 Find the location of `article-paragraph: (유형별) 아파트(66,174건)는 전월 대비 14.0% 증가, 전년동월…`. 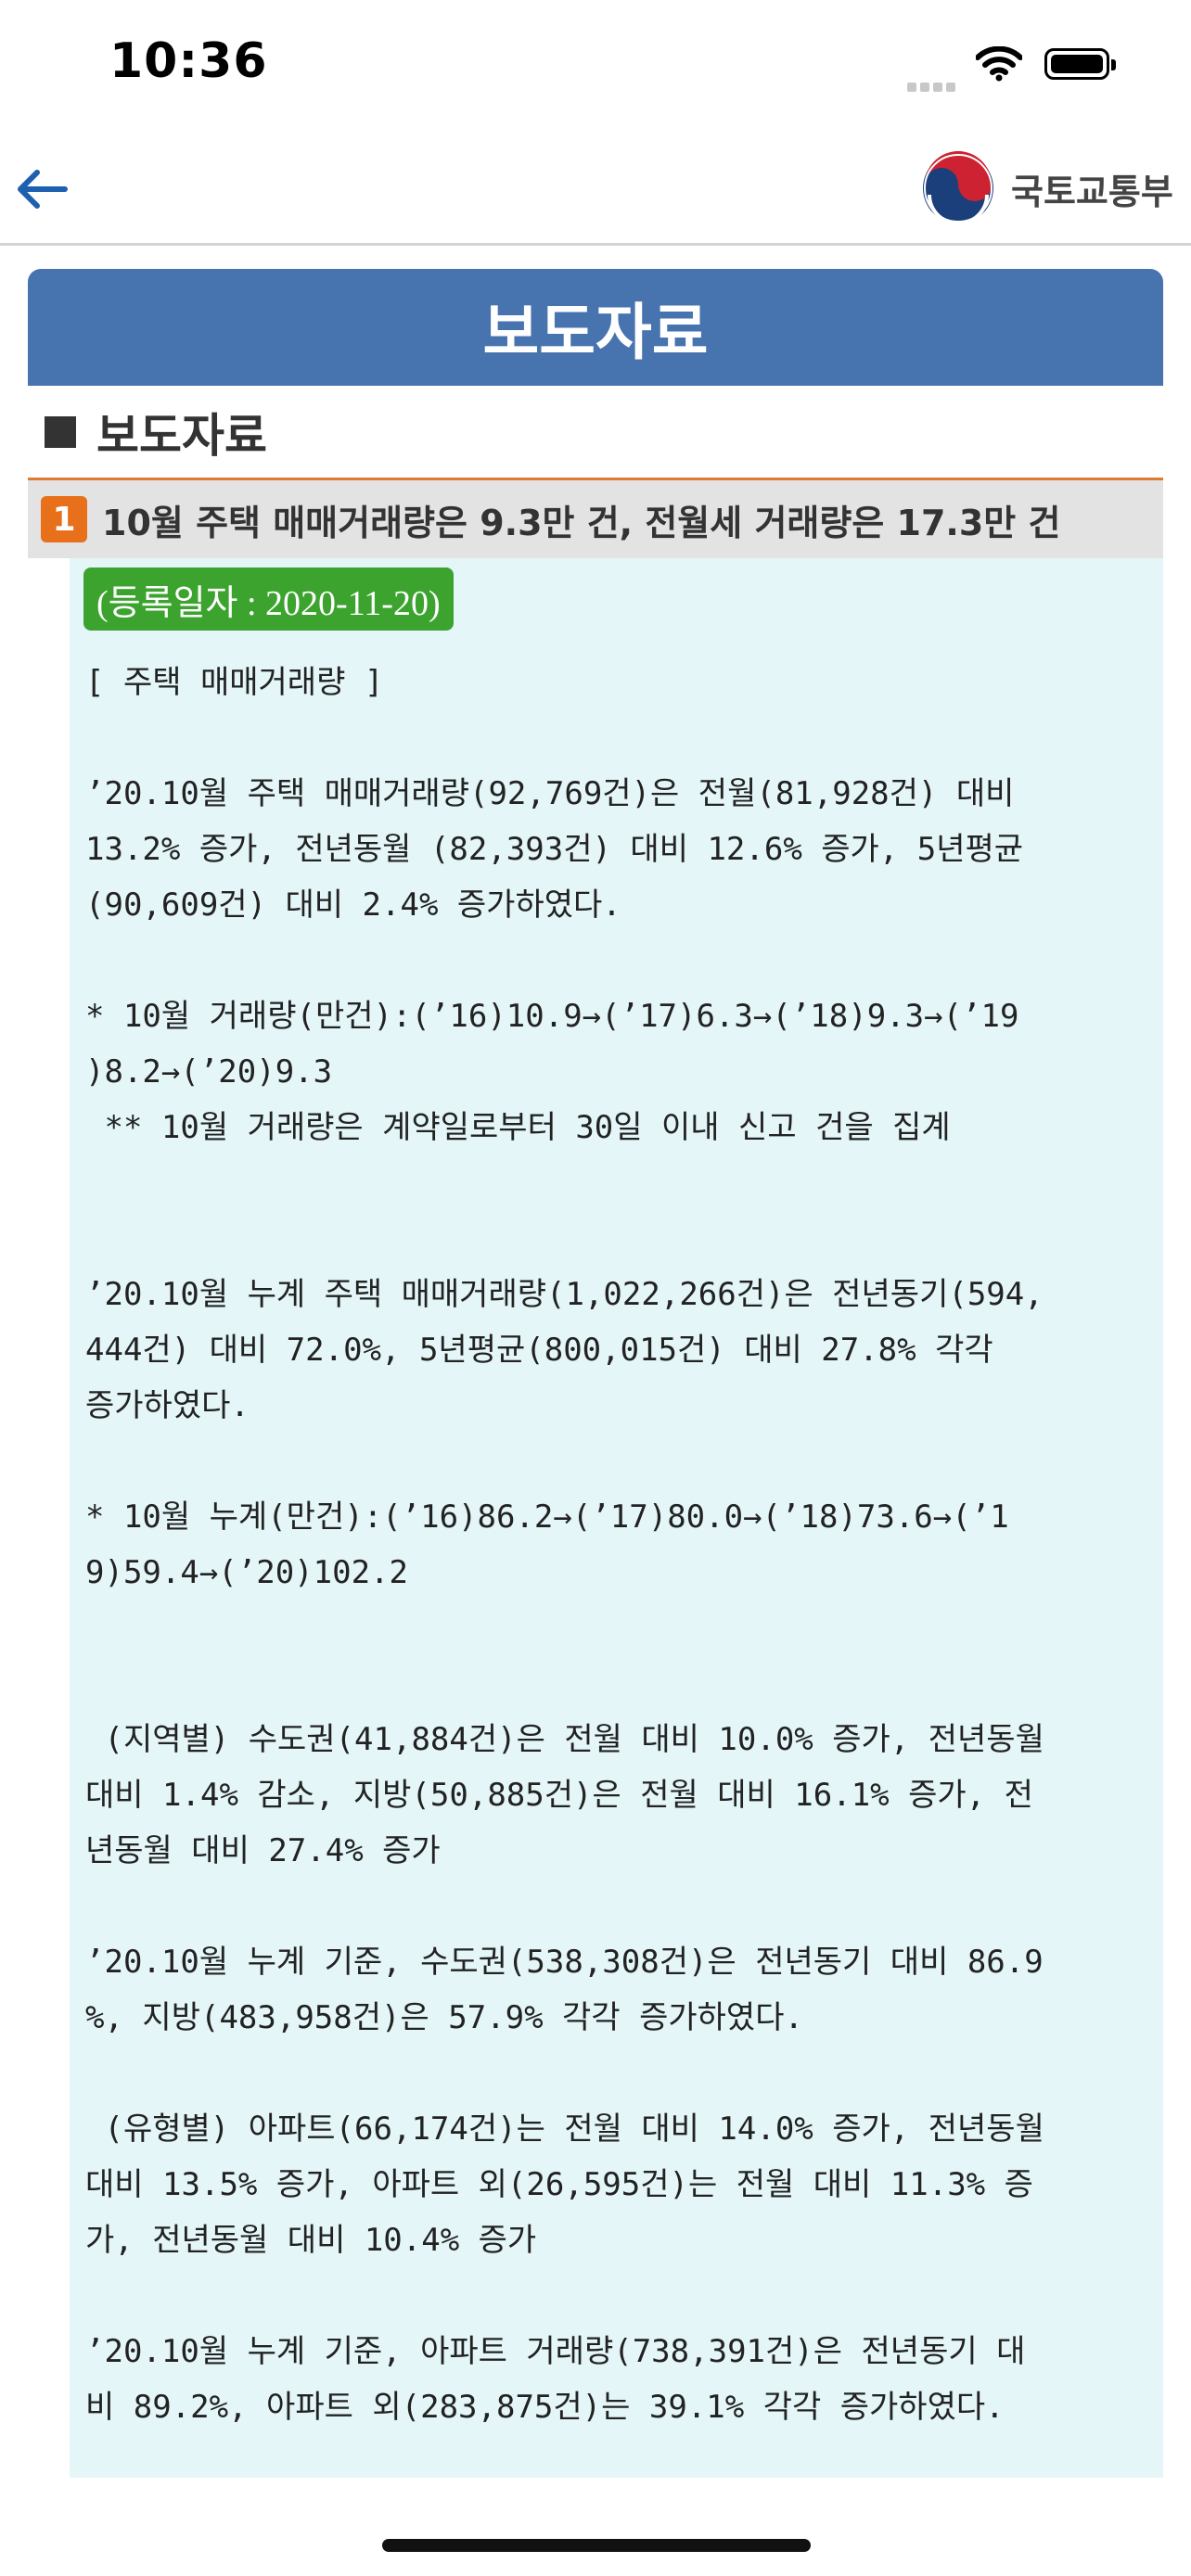

article-paragraph: (유형별) 아파트(66,174건)는 전월 대비 14.0% 증가, 전년동월… is located at coordinates (564, 2185).